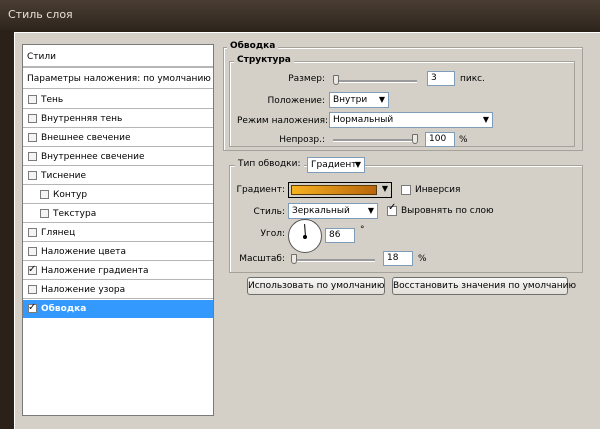 The height and width of the screenshot is (429, 600). What do you see at coordinates (118, 176) in the screenshot?
I see `style-item-bevel-emboss: Тиснение` at bounding box center [118, 176].